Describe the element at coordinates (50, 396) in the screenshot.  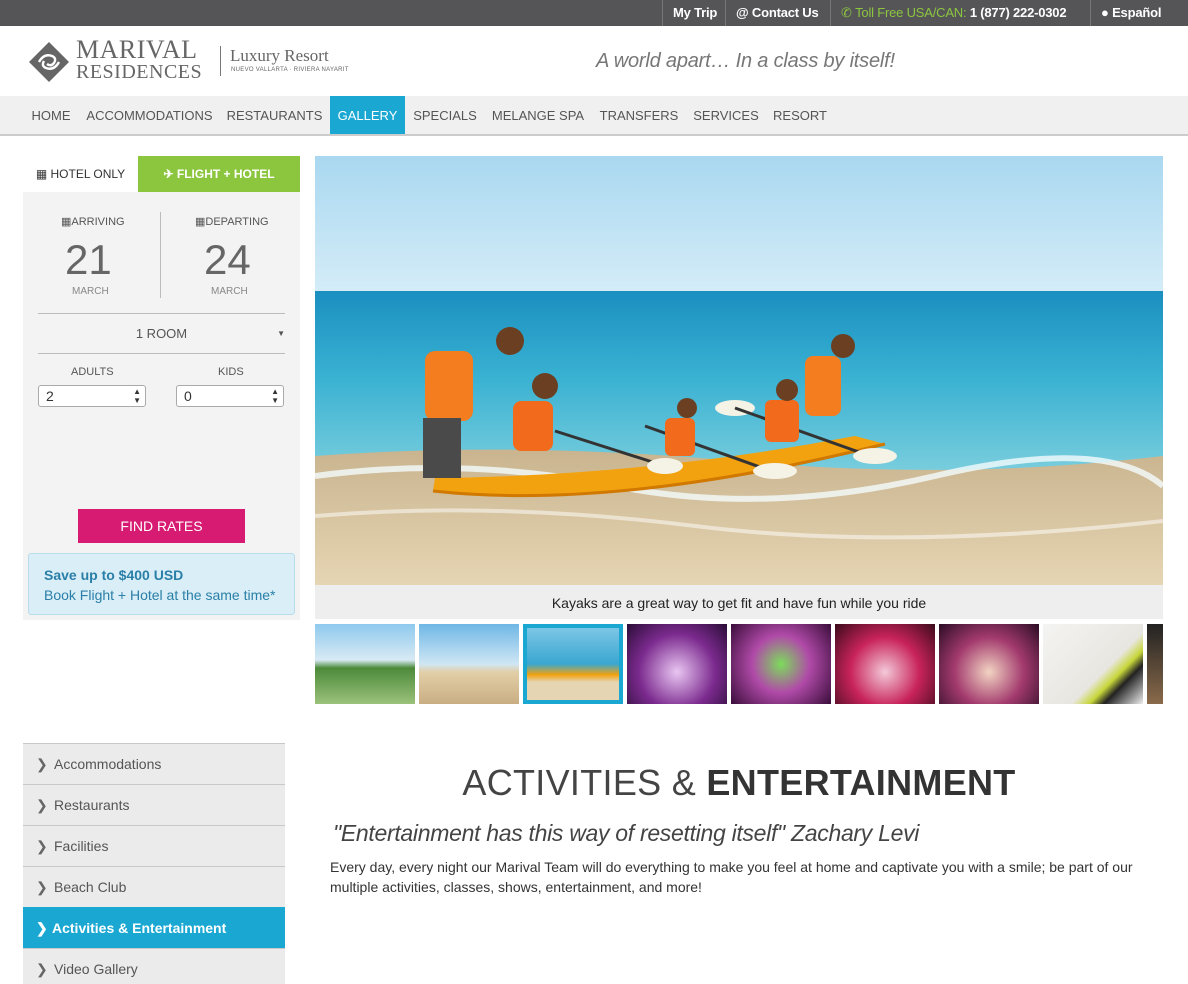
I see `adults-value: 2` at that location.